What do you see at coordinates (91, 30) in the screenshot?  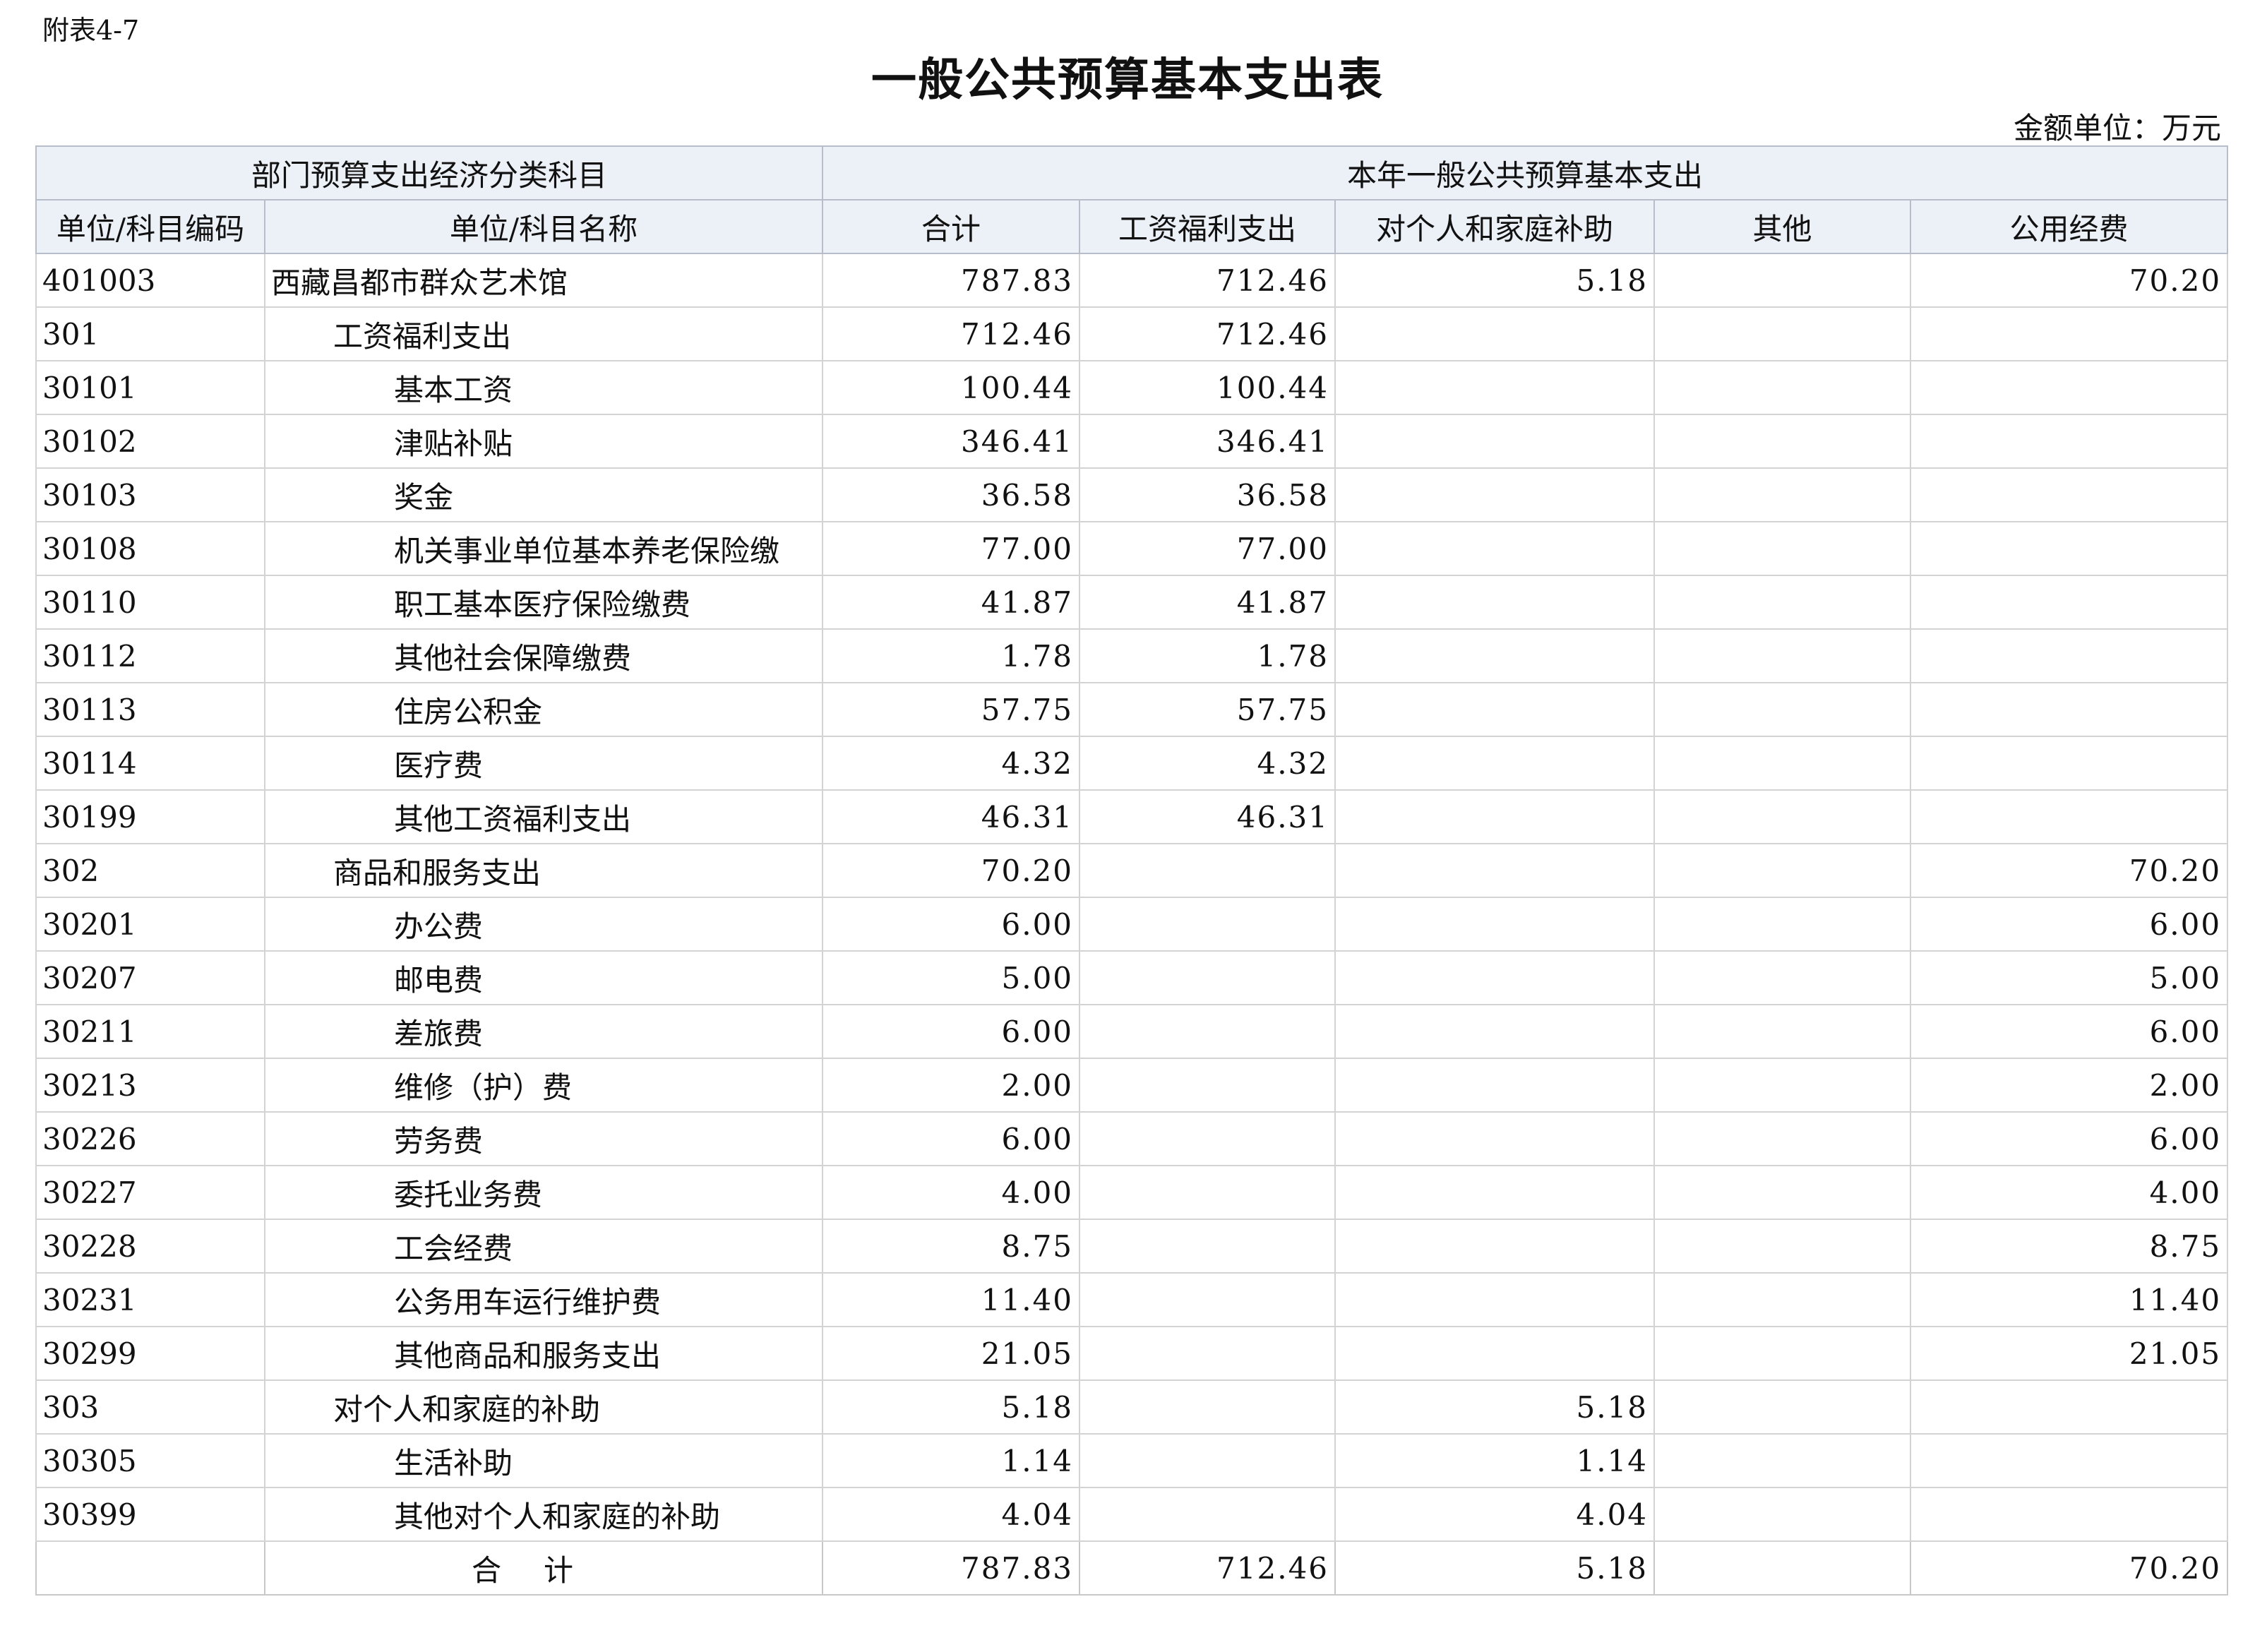 I see `annex-label: 附表4-7` at bounding box center [91, 30].